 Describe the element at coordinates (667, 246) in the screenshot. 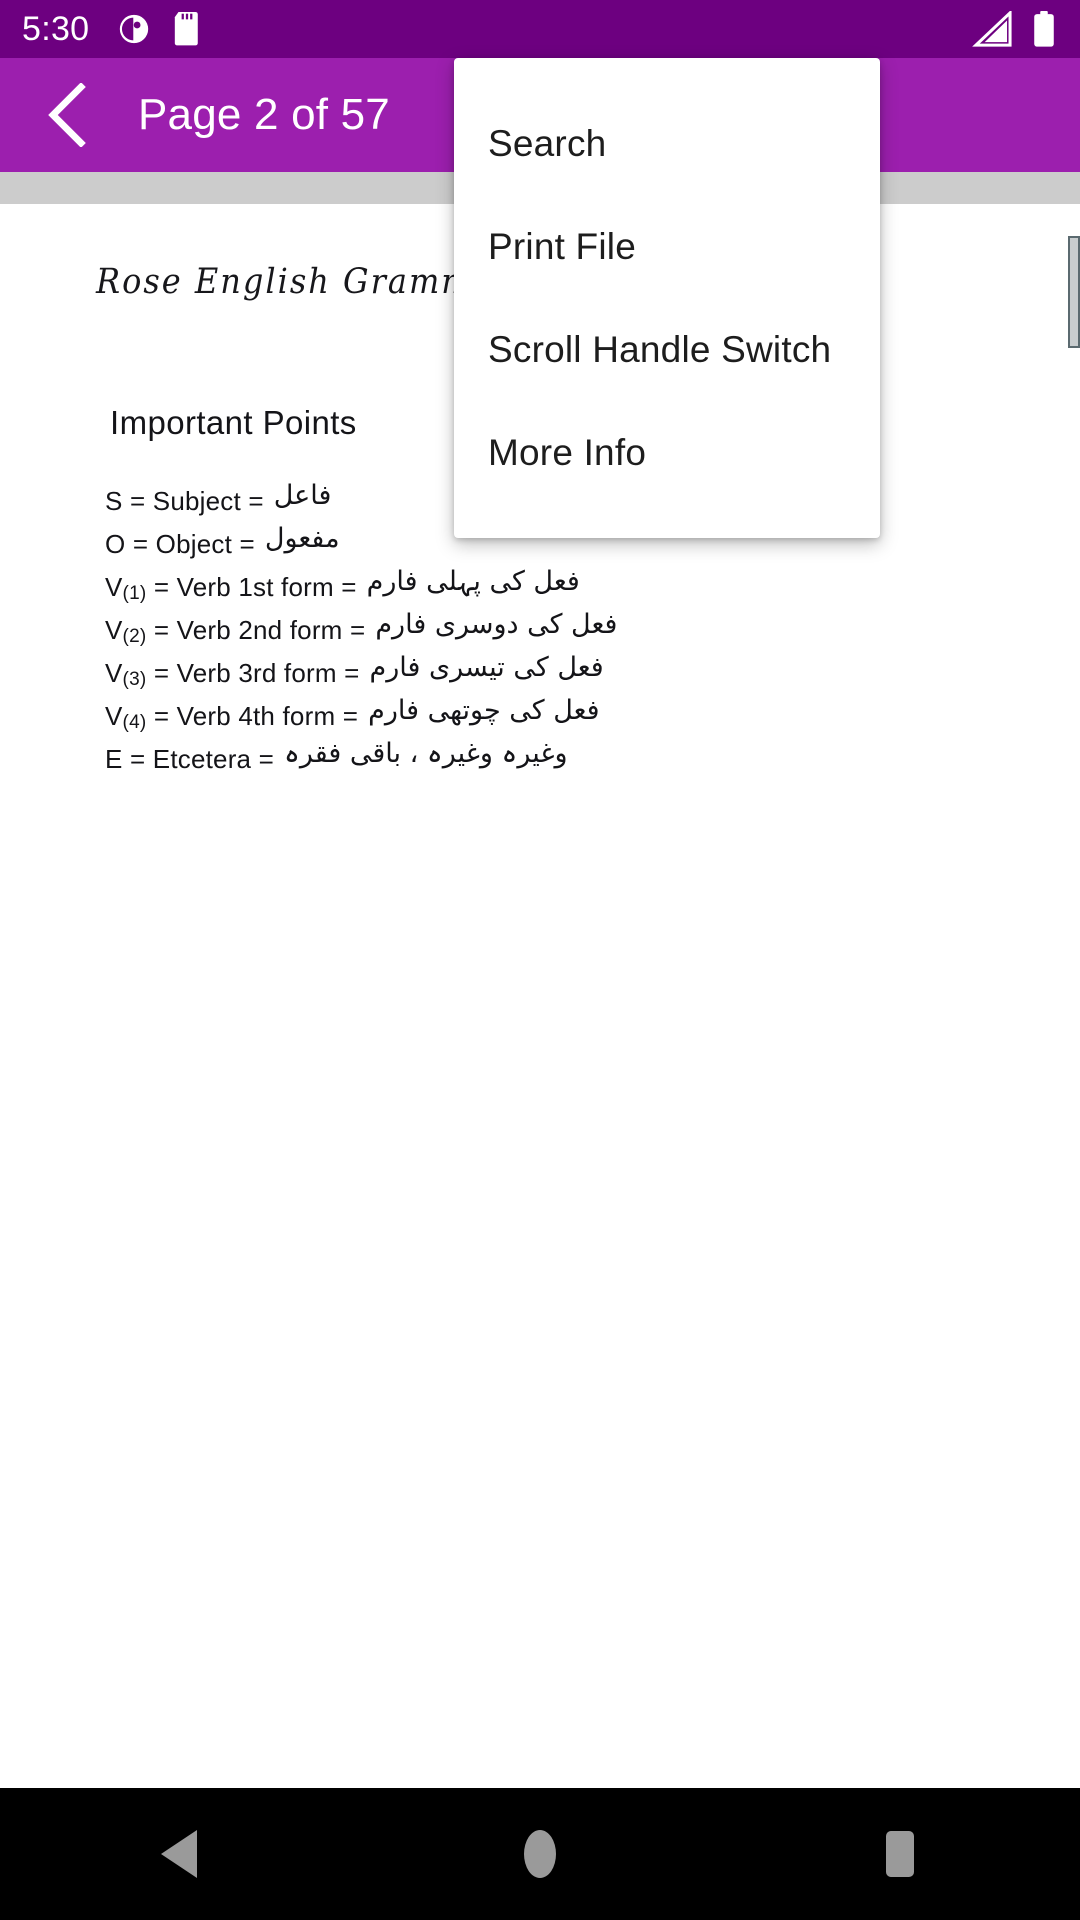

I see `menu-item-print-file: Print File` at that location.